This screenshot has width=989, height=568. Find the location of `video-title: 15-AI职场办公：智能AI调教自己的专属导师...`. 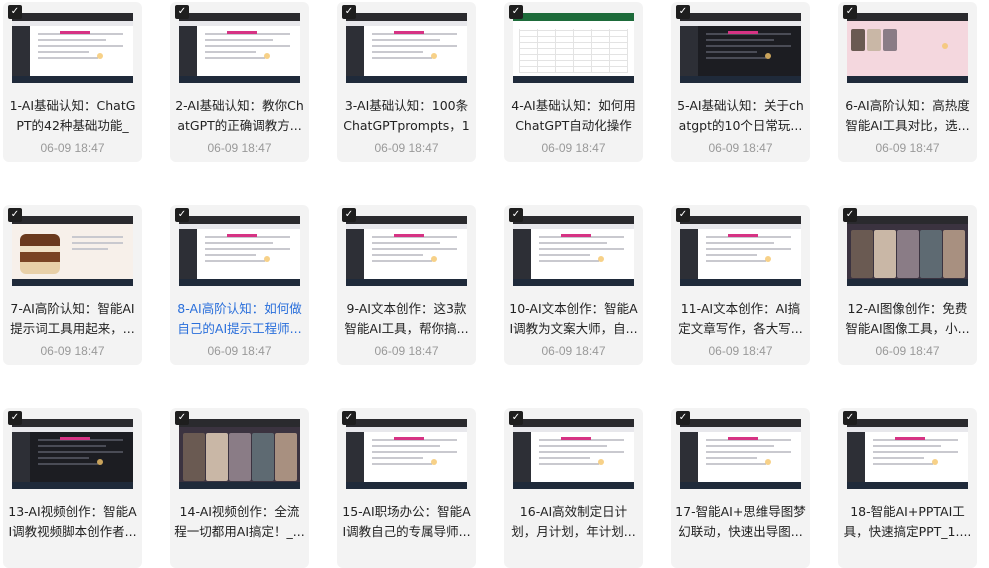

video-title: 15-AI职场办公：智能AI调教自己的专属导师... is located at coordinates (406, 522).